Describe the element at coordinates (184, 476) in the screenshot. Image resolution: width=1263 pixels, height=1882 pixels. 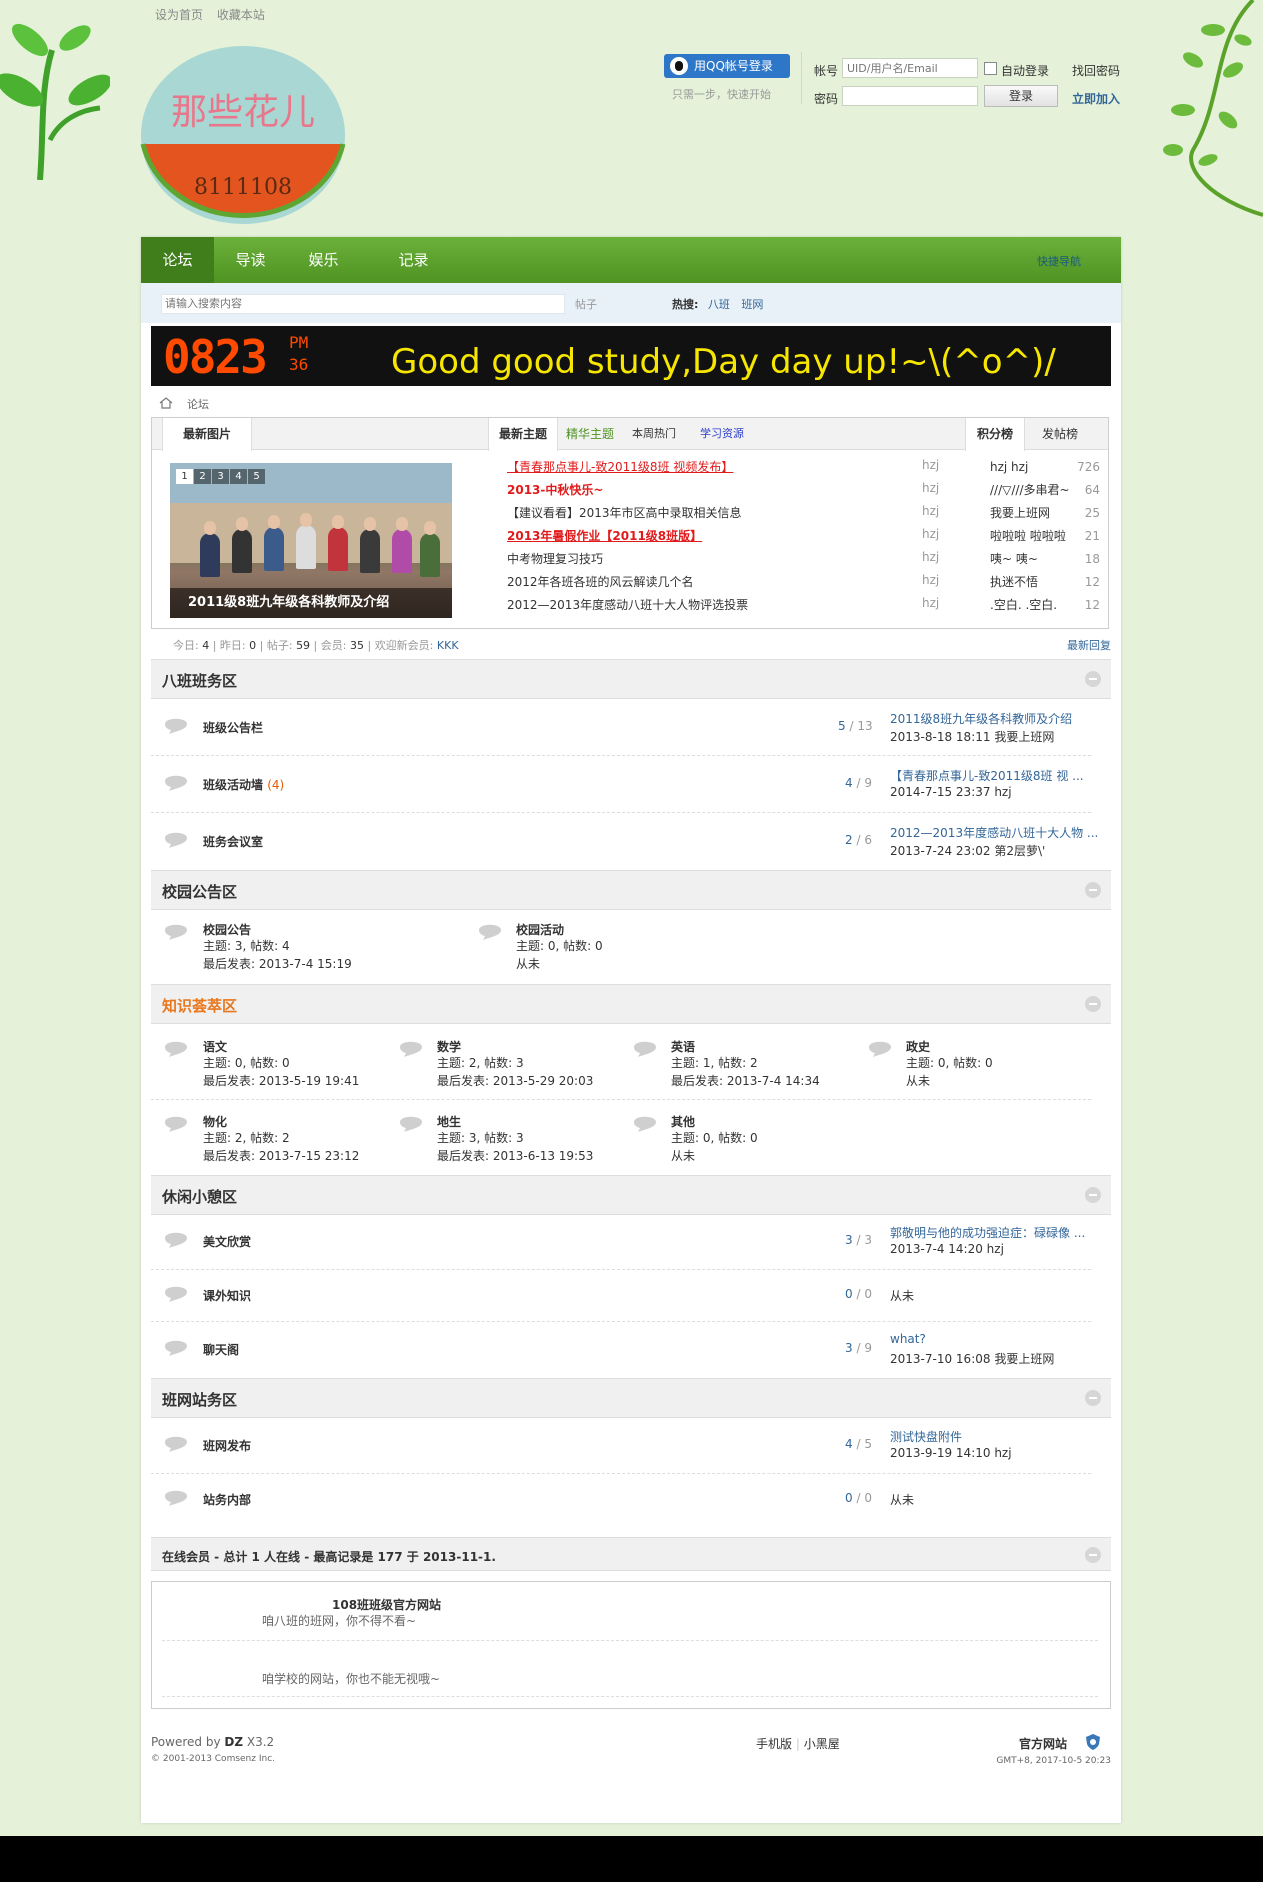
I see `slide-page-button: 1` at that location.